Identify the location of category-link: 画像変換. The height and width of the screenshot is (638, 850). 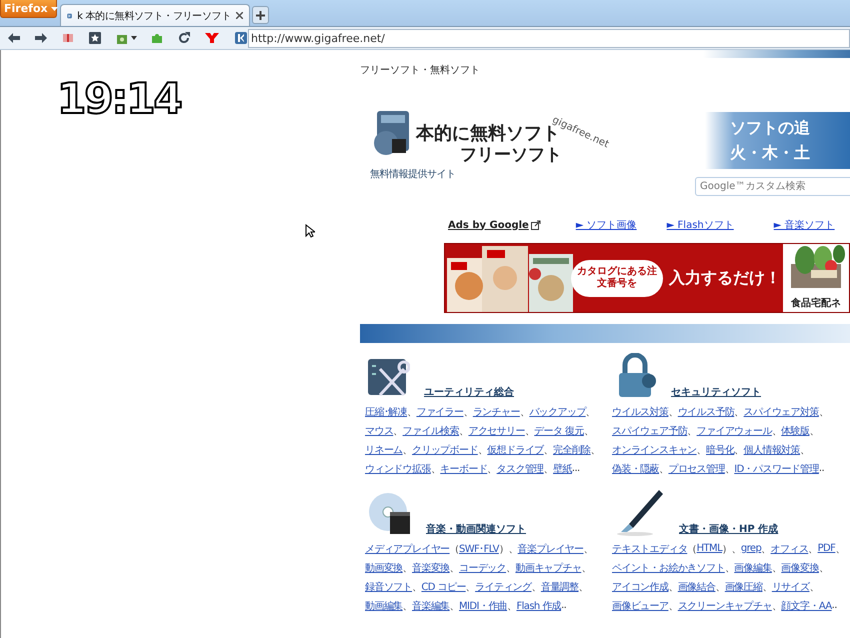
(800, 567).